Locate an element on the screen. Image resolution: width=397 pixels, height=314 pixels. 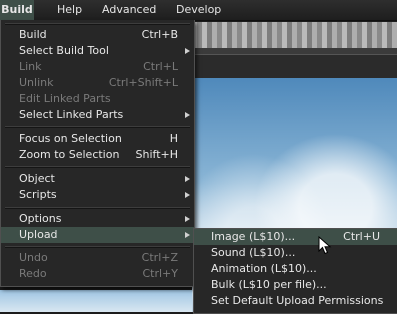
menu-item-select-linked-parts: Select Linked Parts is located at coordinates (97, 115).